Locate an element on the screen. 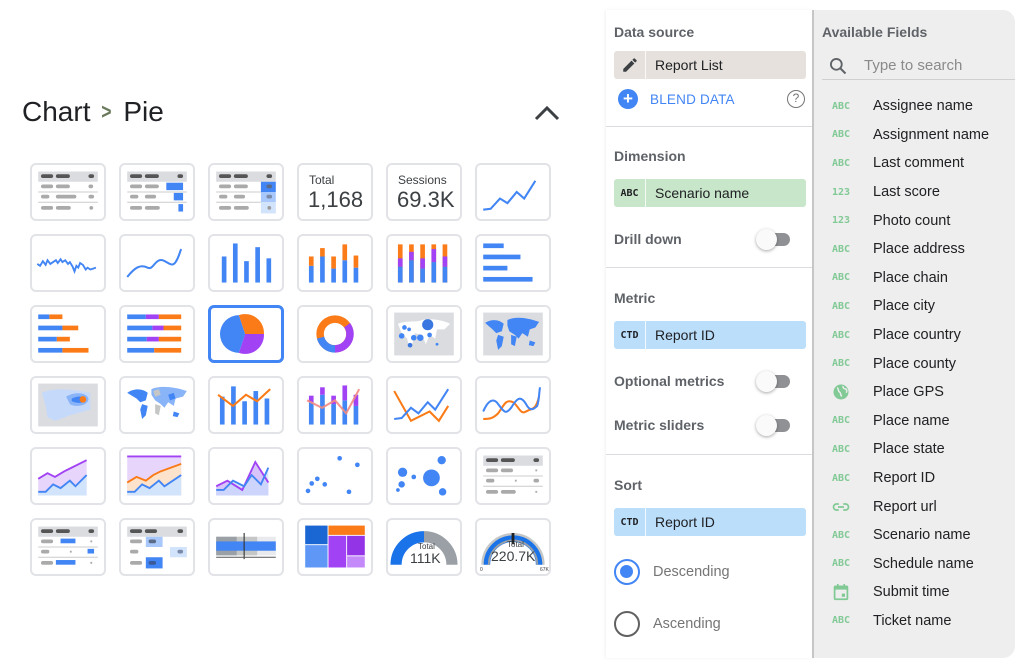 This screenshot has width=1024, height=672. chart-type-bubble is located at coordinates (424, 476).